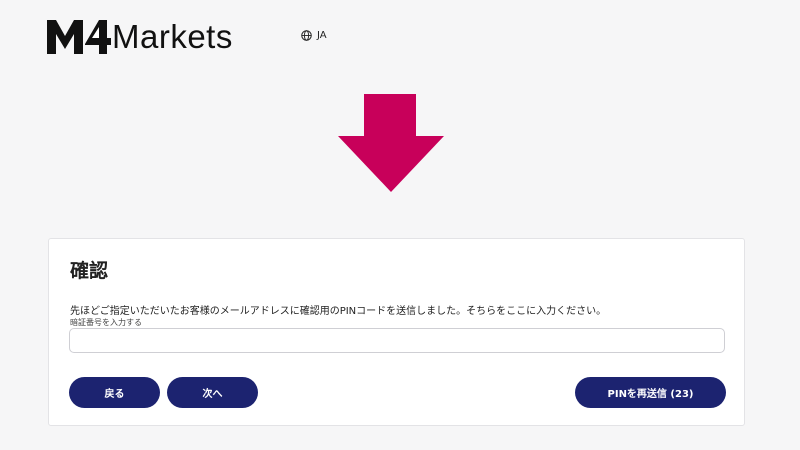 This screenshot has height=450, width=800. What do you see at coordinates (650, 392) in the screenshot?
I see `resend-pin-button: PINを再送信 (23)` at bounding box center [650, 392].